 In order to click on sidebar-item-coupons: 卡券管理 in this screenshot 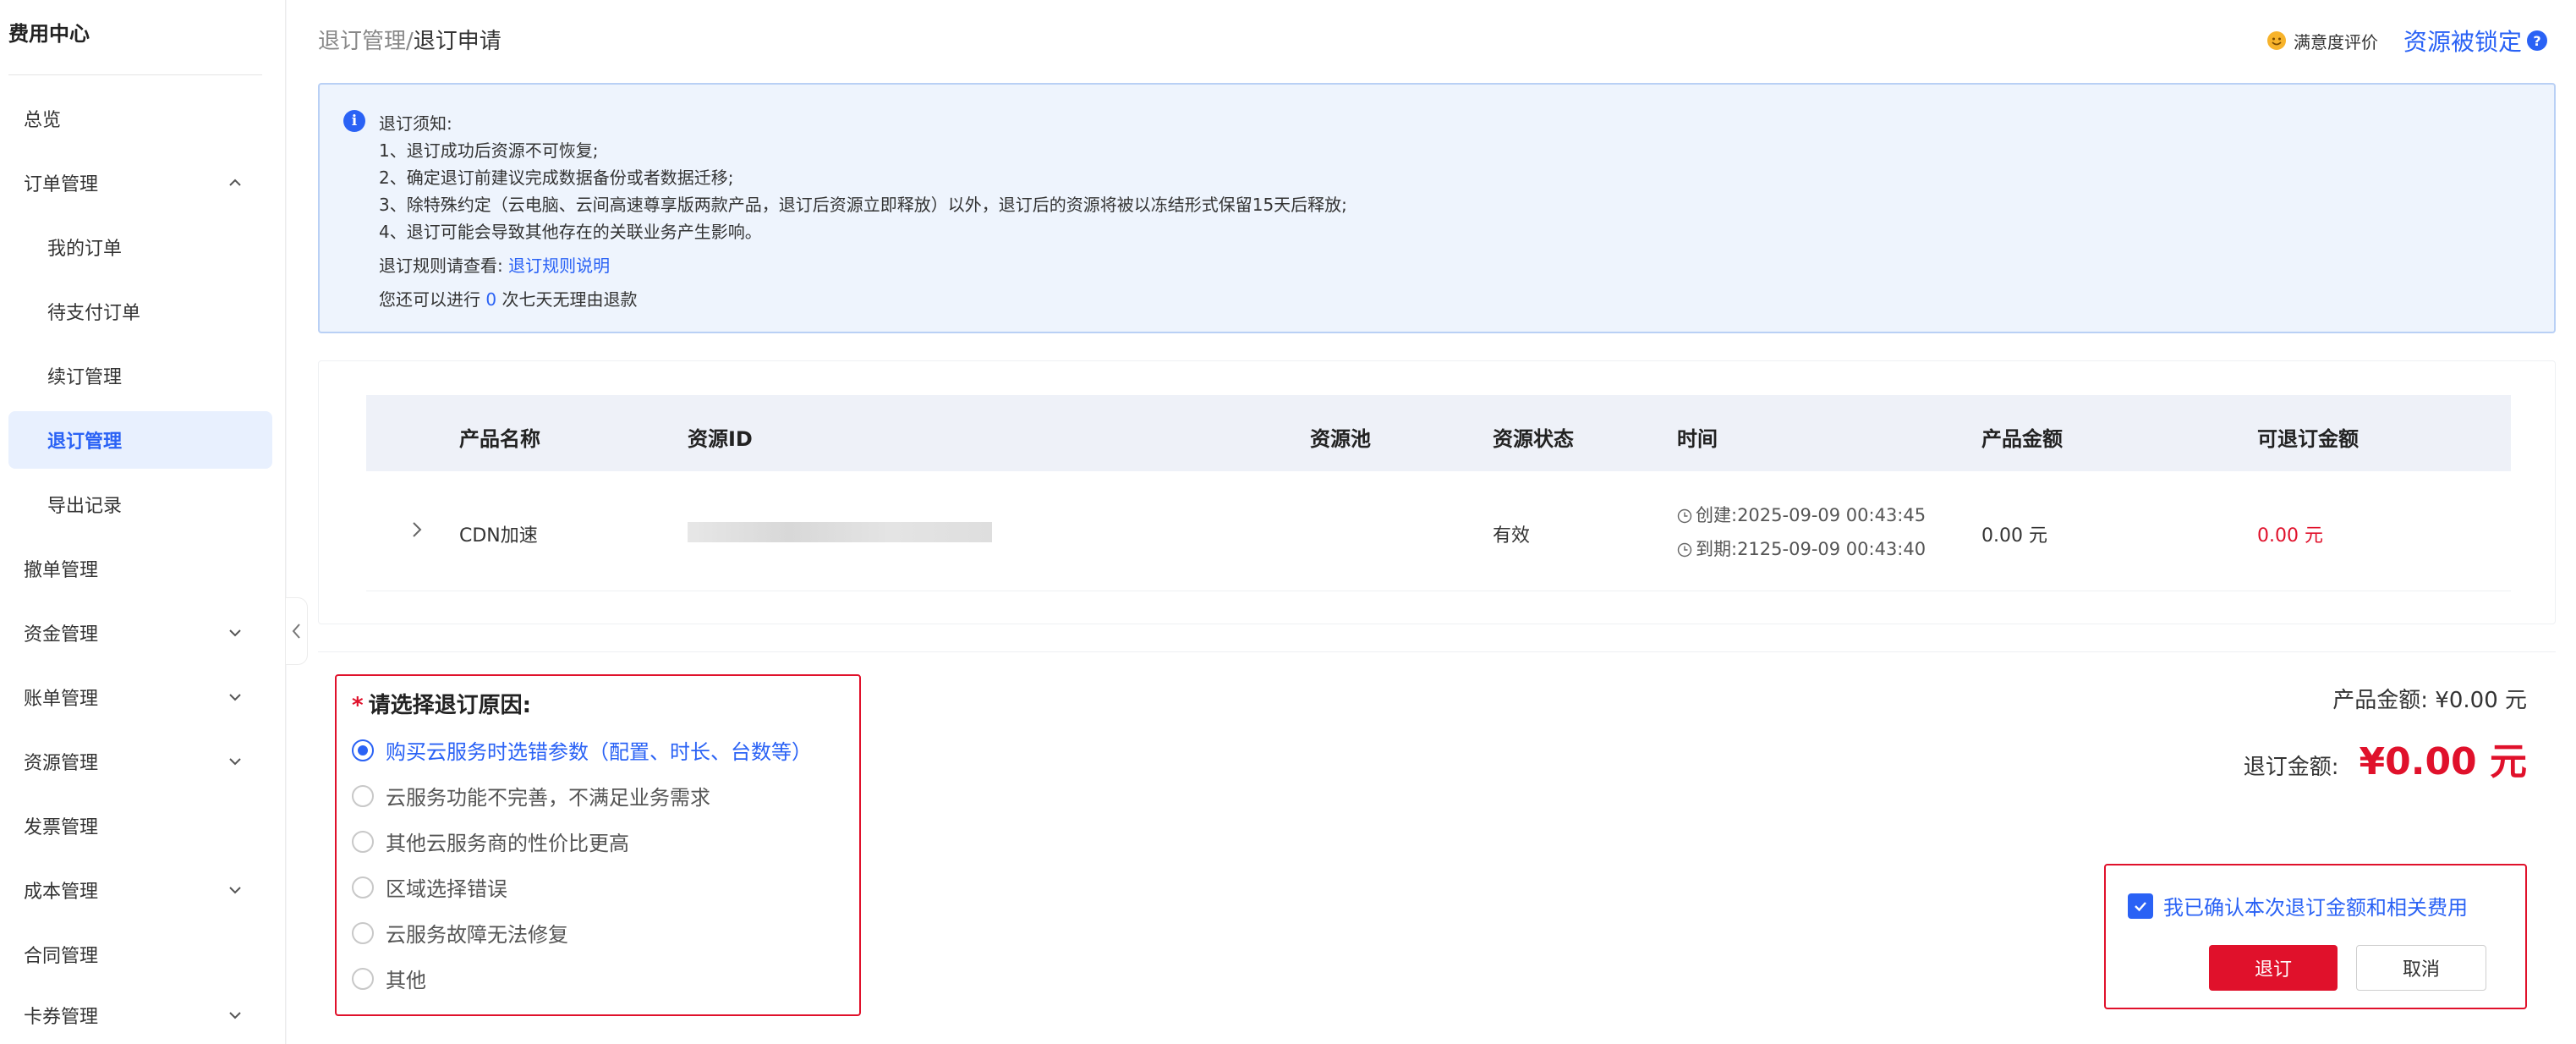, I will do `click(140, 1015)`.